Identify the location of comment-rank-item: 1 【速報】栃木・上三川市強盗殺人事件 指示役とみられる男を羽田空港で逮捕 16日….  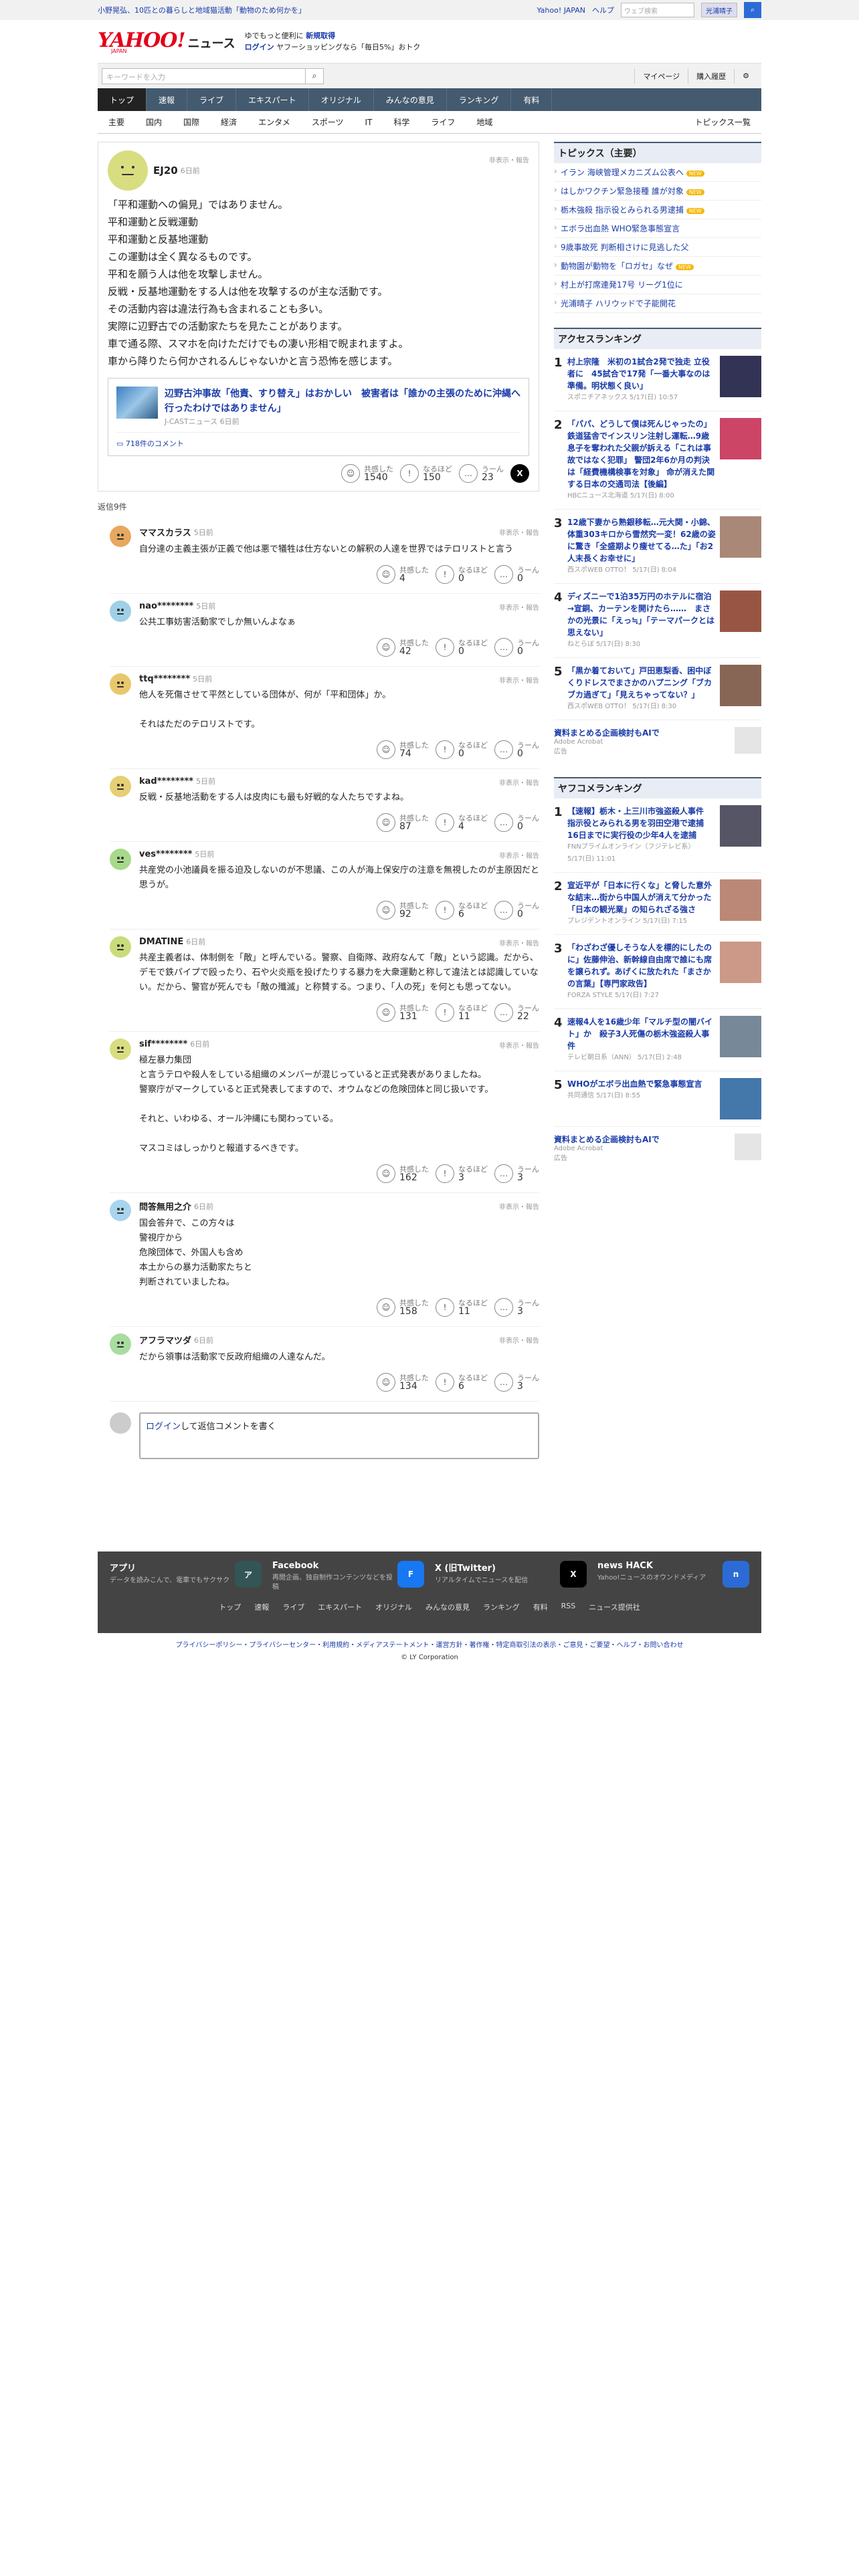
(657, 836).